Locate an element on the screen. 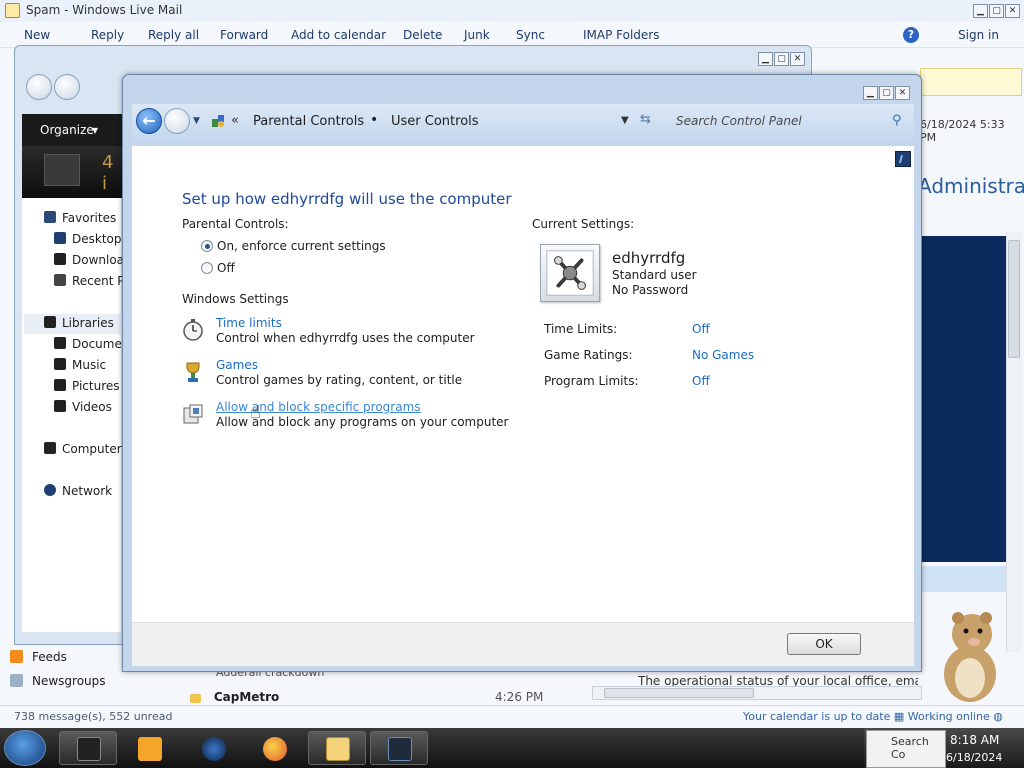 Image resolution: width=1024 pixels, height=768 pixels. horizontal-scrollbar-thumb is located at coordinates (679, 693).